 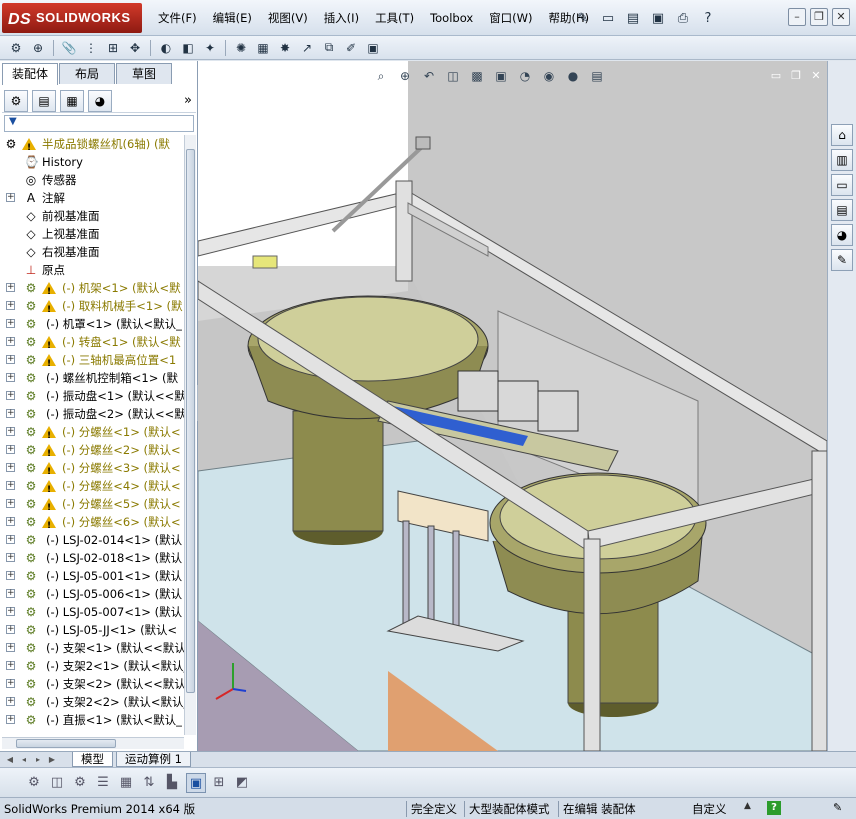 What do you see at coordinates (44, 100) in the screenshot?
I see `property-manager-icon: ▤` at bounding box center [44, 100].